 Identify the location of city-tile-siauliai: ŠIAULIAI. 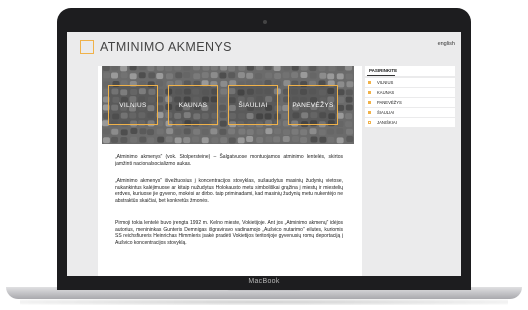
(253, 105).